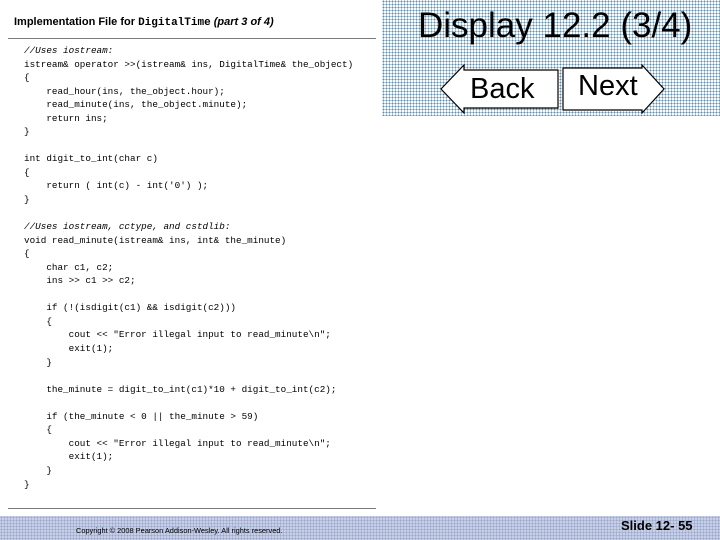 This screenshot has height=540, width=720. I want to click on next-button: Next, so click(614, 89).